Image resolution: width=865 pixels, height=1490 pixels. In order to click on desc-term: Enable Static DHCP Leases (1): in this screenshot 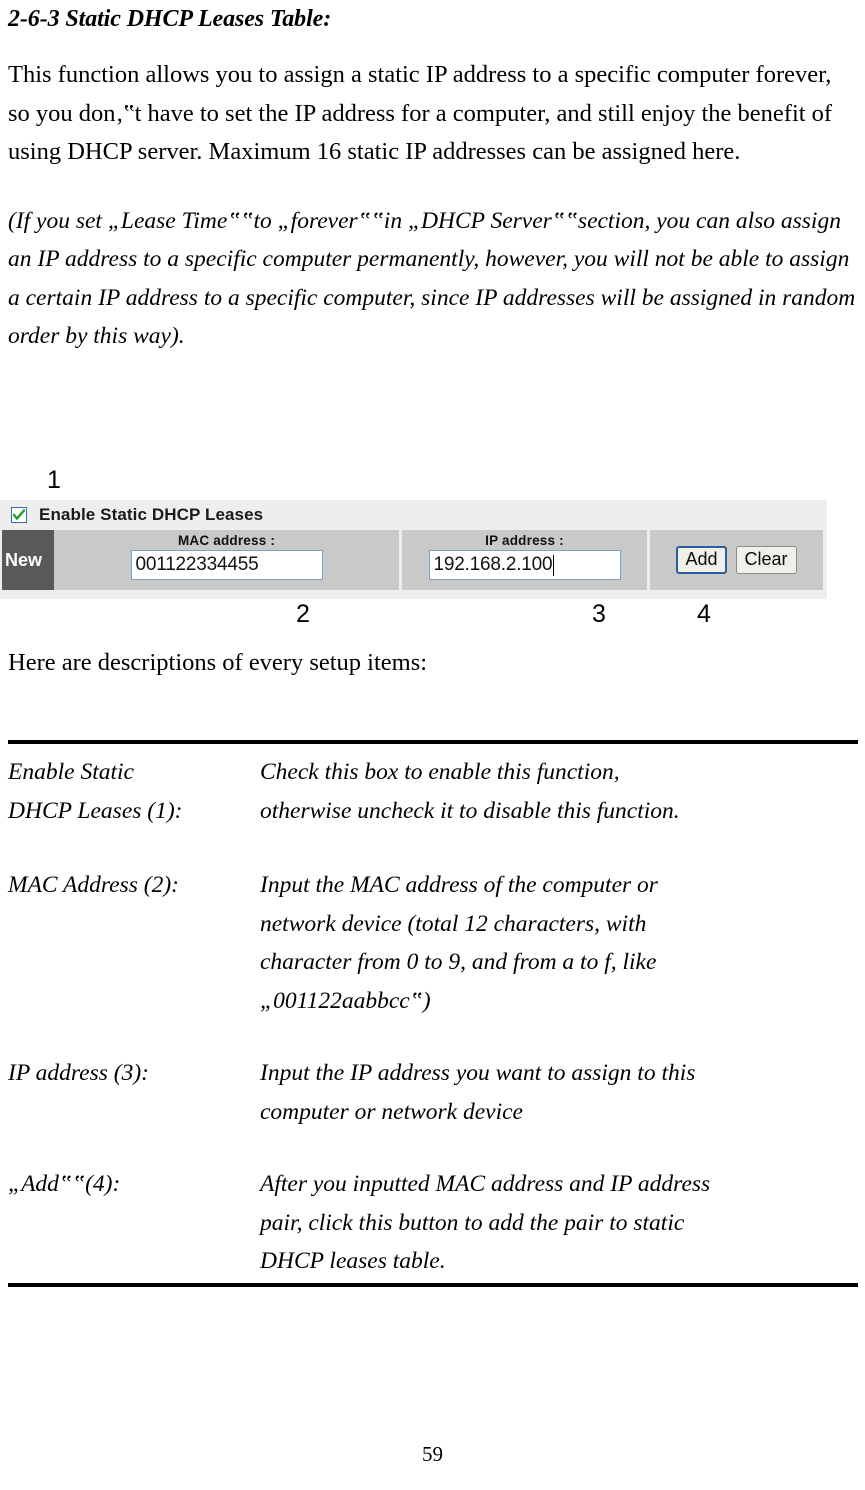, I will do `click(134, 791)`.